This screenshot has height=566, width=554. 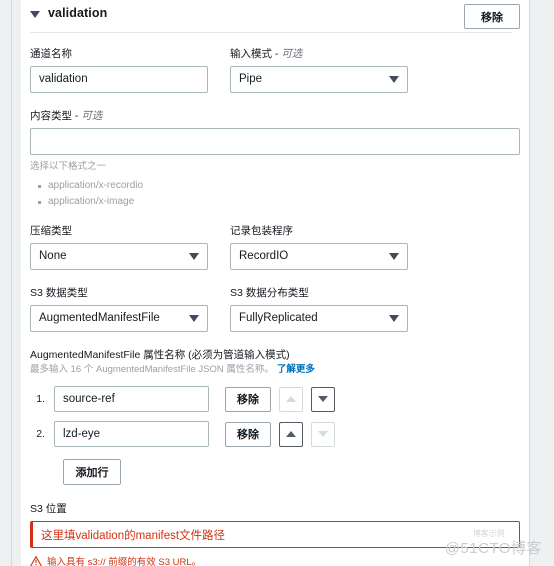 I want to click on row-compression-wrapper: 压缩类型 None 记录包装程序 RecordIO, so click(x=275, y=247).